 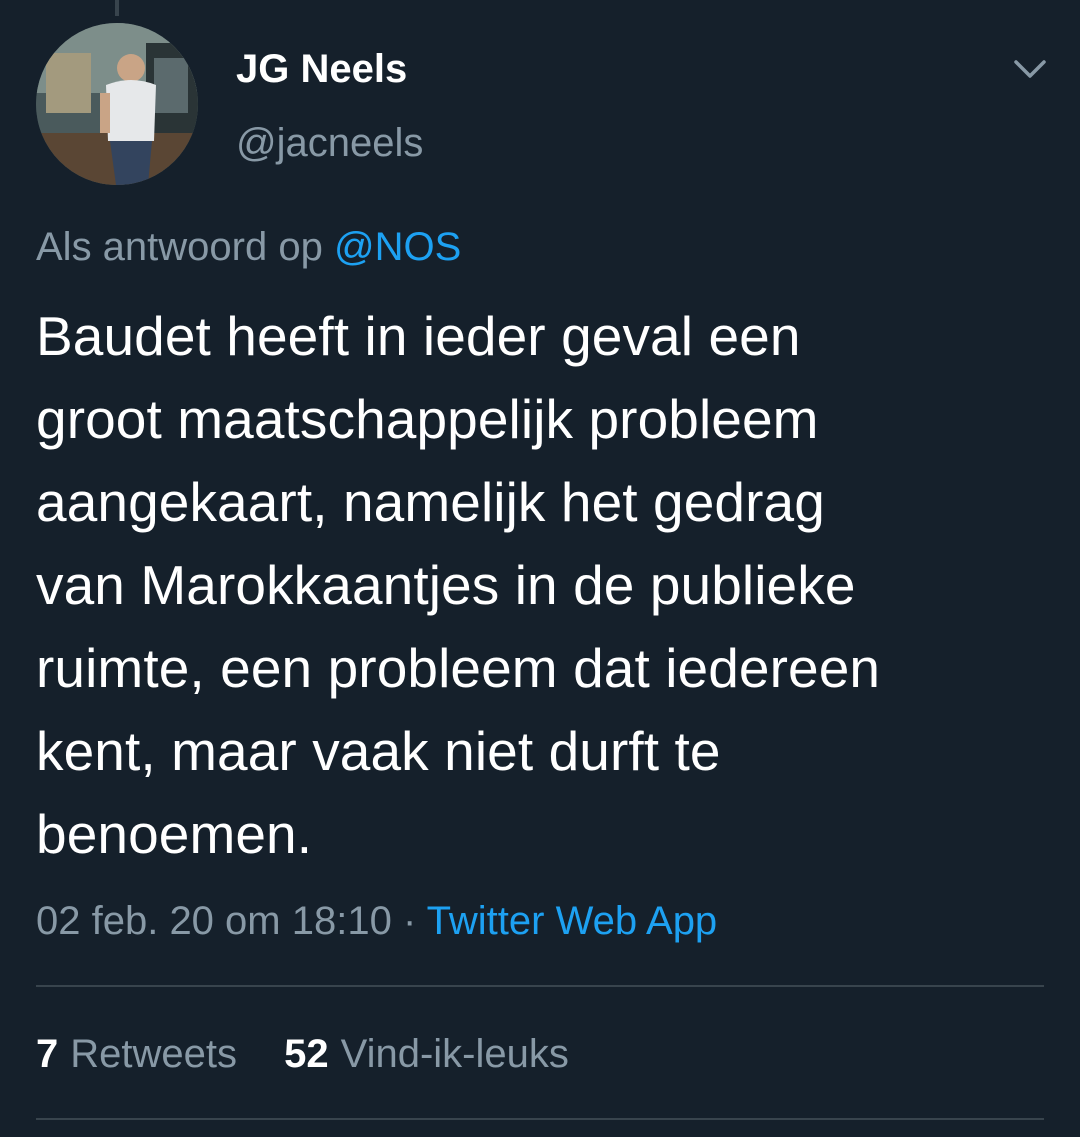 I want to click on reply-prefix: Als antwoord op, so click(x=179, y=247).